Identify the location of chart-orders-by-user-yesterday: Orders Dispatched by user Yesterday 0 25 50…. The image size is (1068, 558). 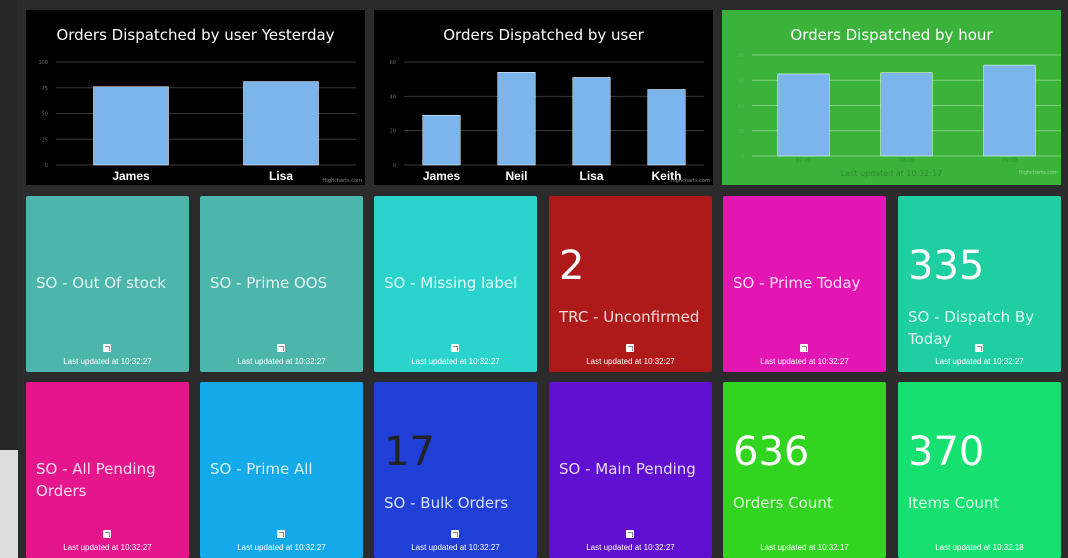
(195, 97).